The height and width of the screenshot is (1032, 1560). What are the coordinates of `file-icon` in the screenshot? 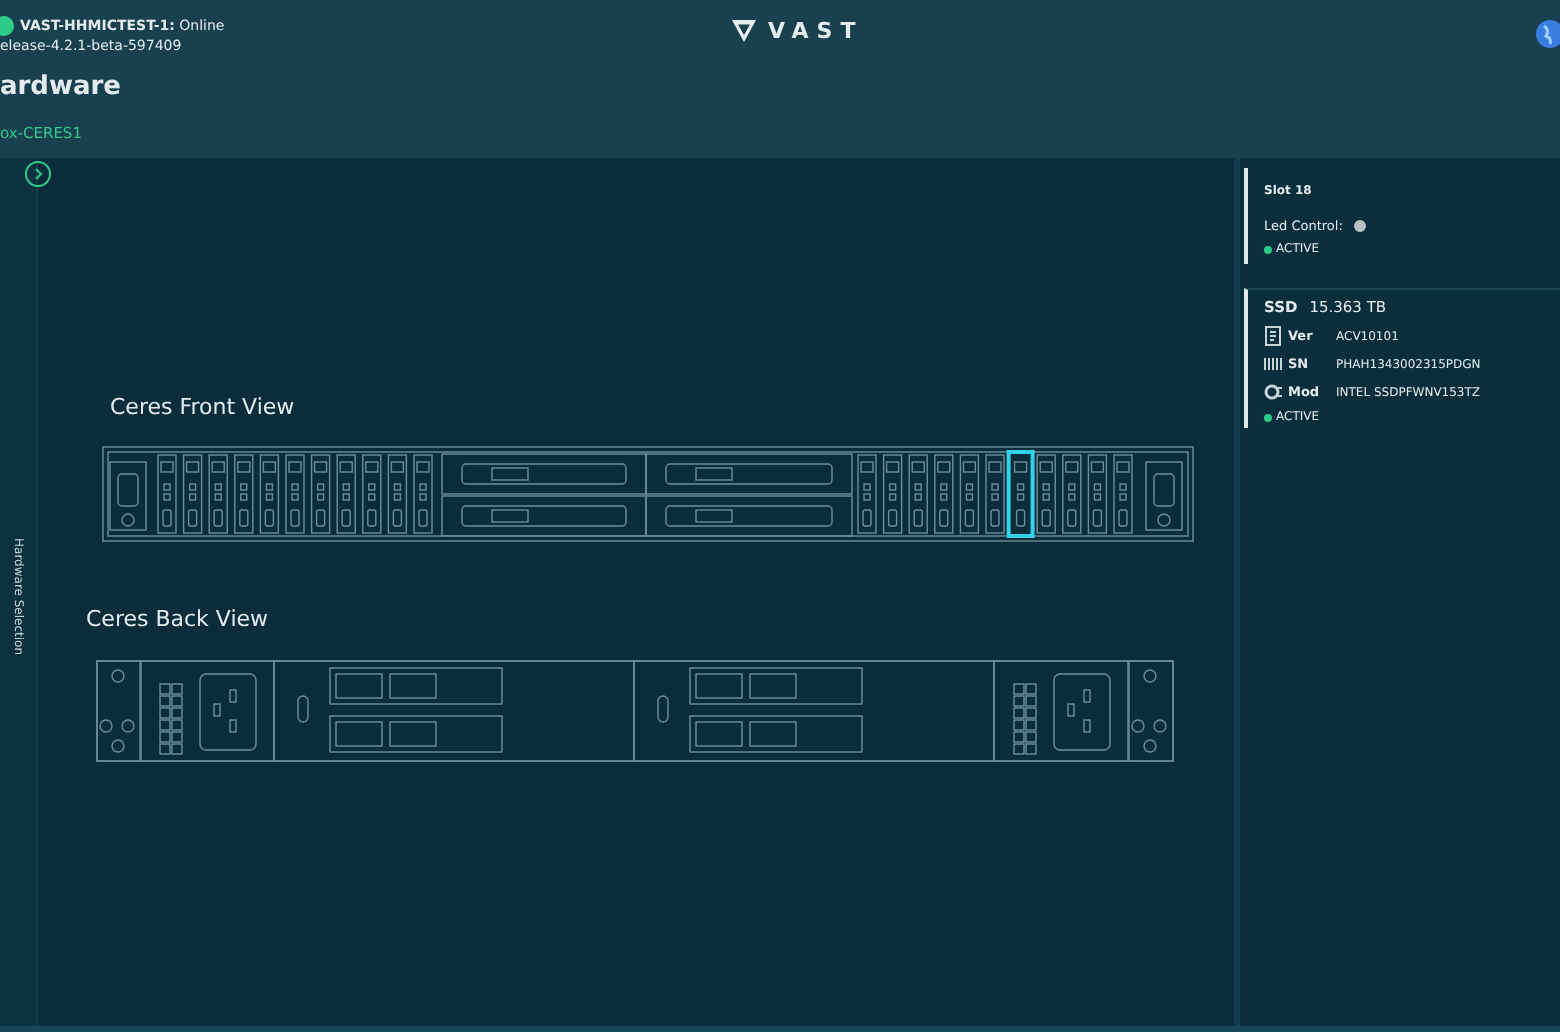 It's located at (1274, 336).